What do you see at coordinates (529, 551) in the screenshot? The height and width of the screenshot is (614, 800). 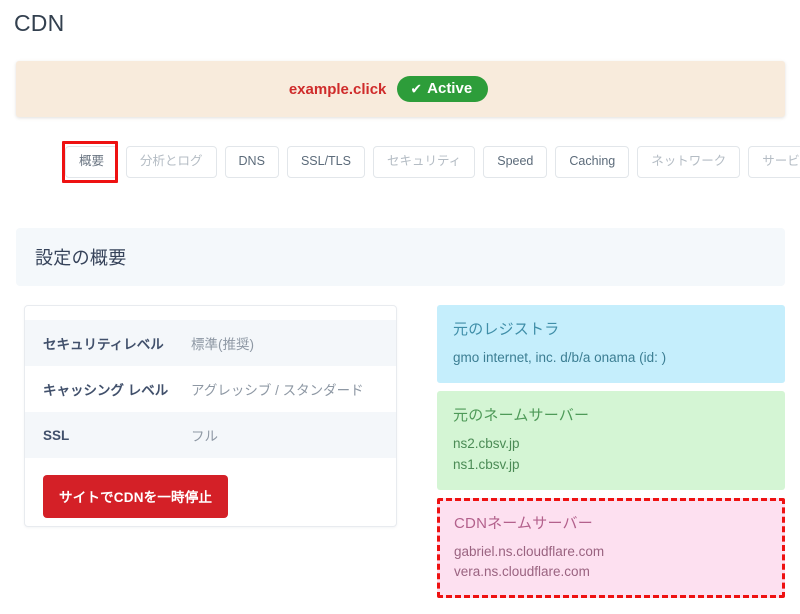 I see `cdn-nameserver-1: gabriel.ns.cloudflare.com` at bounding box center [529, 551].